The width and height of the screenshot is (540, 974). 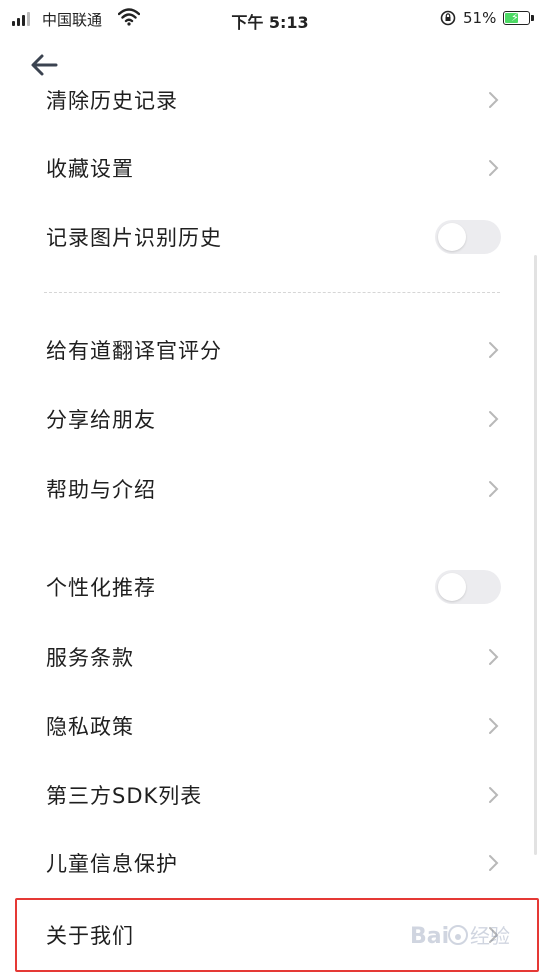 What do you see at coordinates (124, 796) in the screenshot?
I see `settings-item-label: 第三方SDK列表` at bounding box center [124, 796].